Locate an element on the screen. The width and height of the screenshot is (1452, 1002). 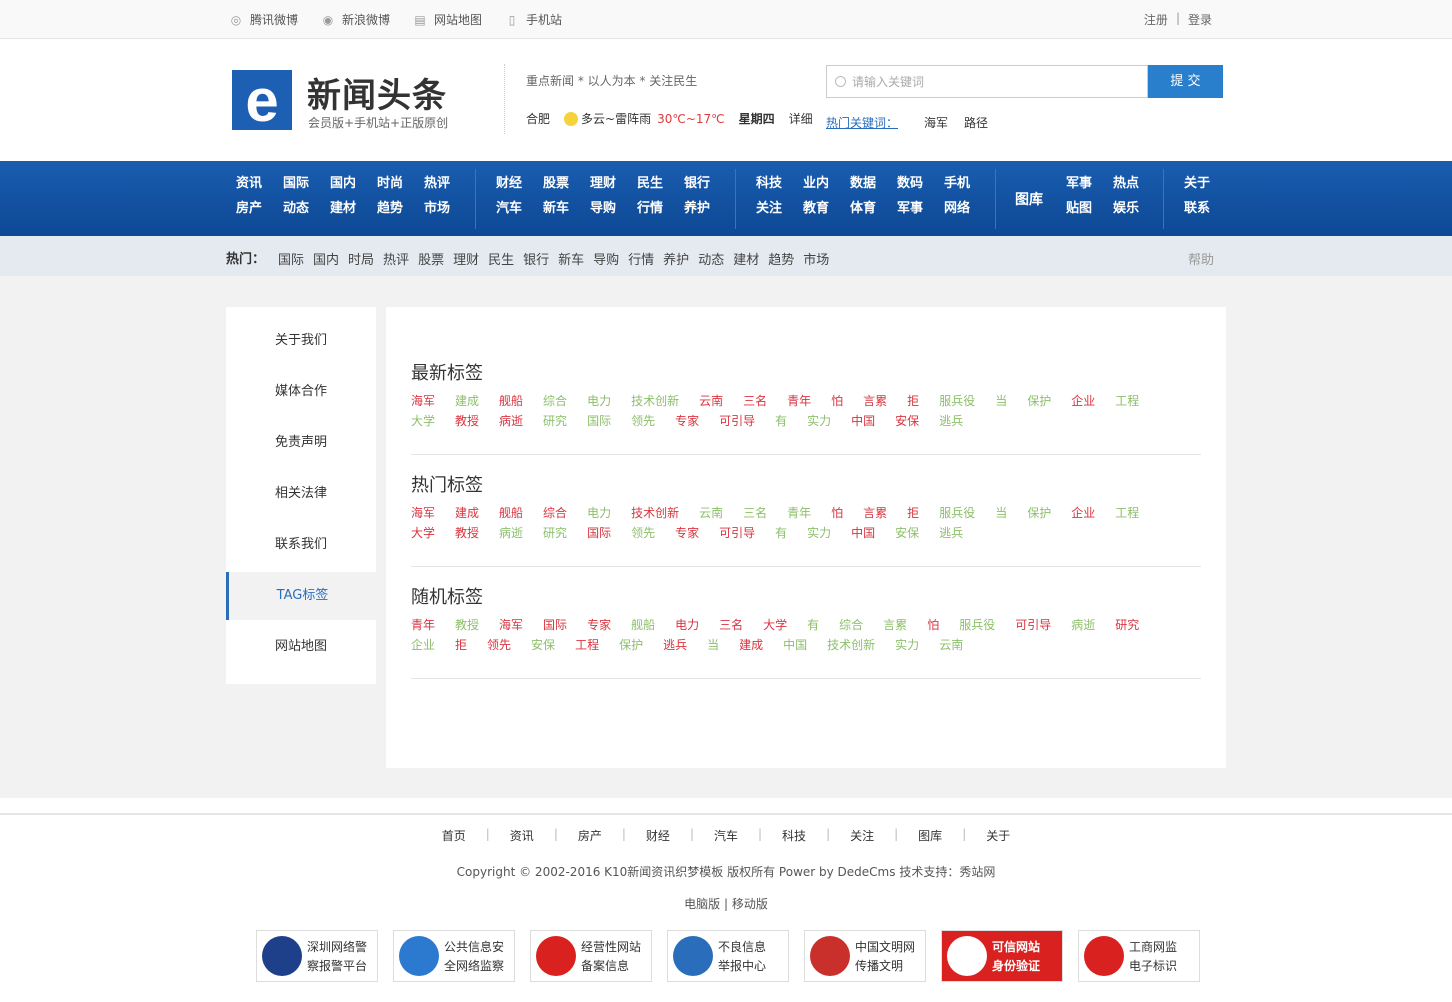
hot-item-link: 养护 is located at coordinates (680, 258).